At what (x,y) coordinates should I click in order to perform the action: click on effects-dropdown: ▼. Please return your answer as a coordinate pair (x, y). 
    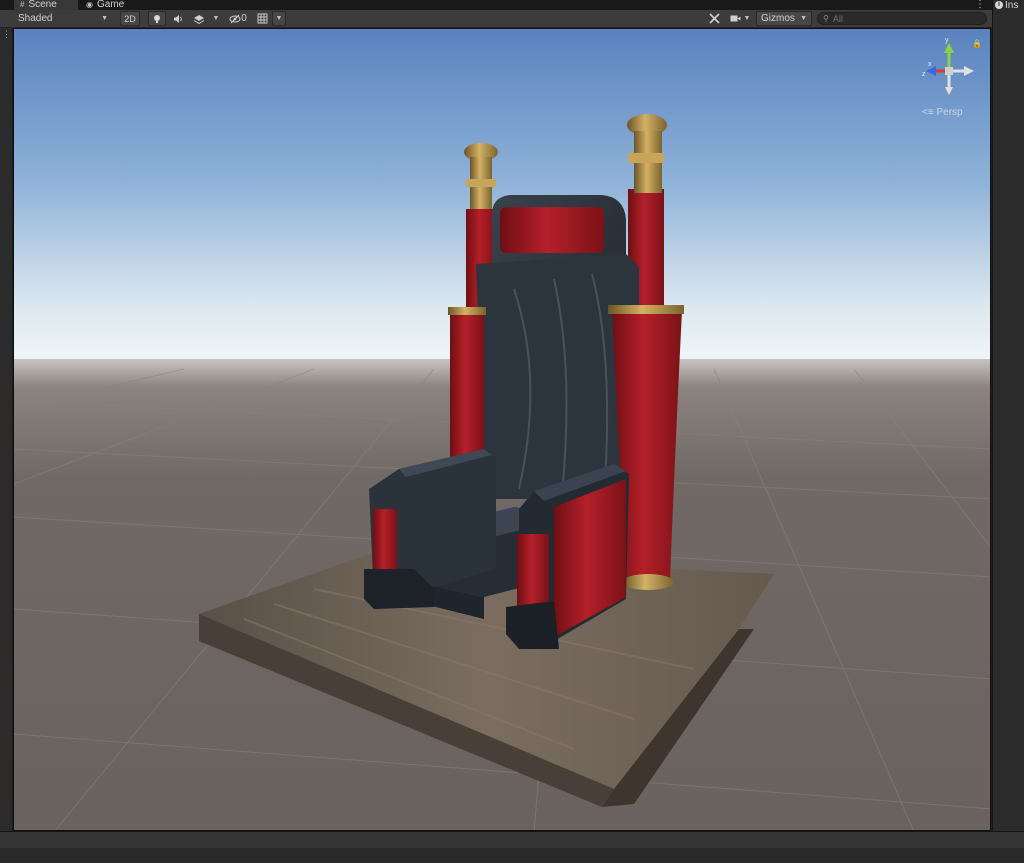
    Looking at the image, I should click on (216, 18).